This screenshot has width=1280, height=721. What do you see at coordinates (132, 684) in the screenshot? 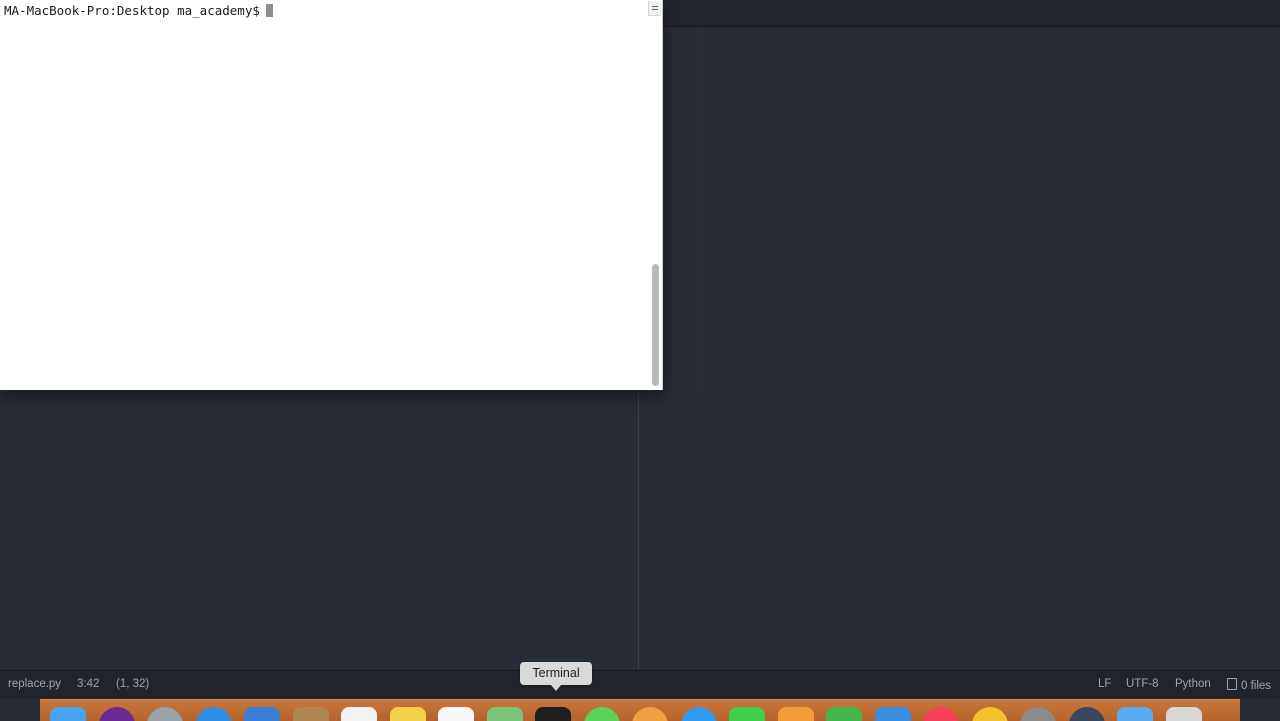
I see `status-cursor-position: (1, 32)` at bounding box center [132, 684].